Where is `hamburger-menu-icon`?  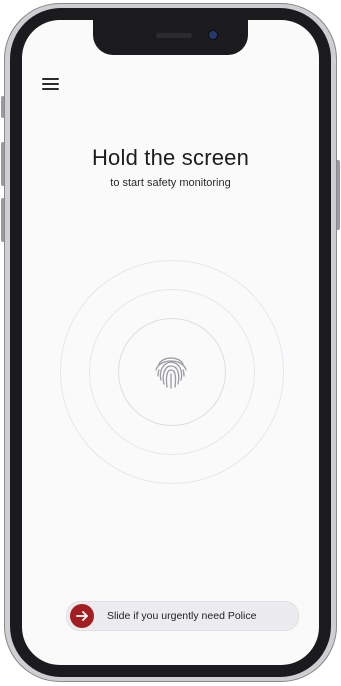
hamburger-menu-icon is located at coordinates (50, 79).